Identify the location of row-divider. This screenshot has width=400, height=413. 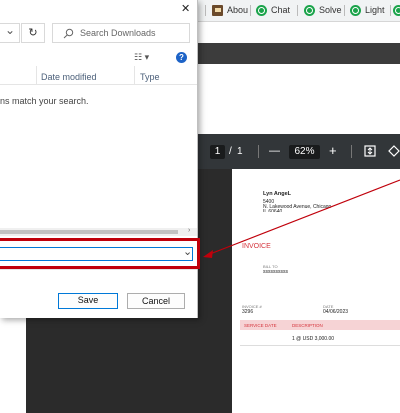
(320, 345).